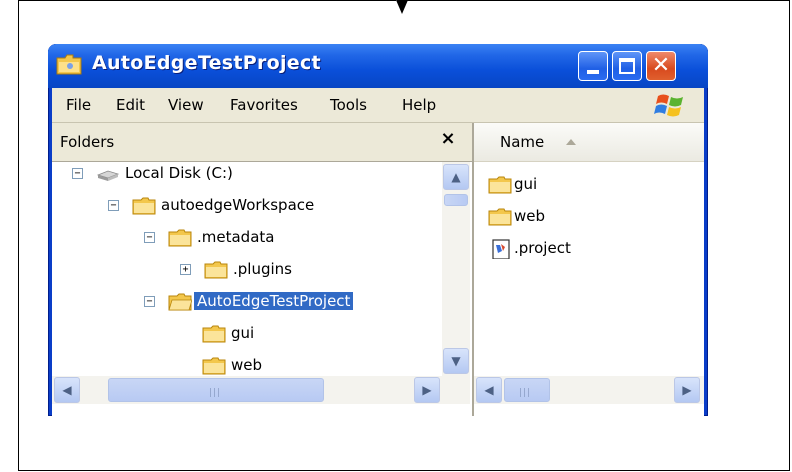 This screenshot has height=472, width=792. I want to click on tree-item-label: .plugins, so click(262, 269).